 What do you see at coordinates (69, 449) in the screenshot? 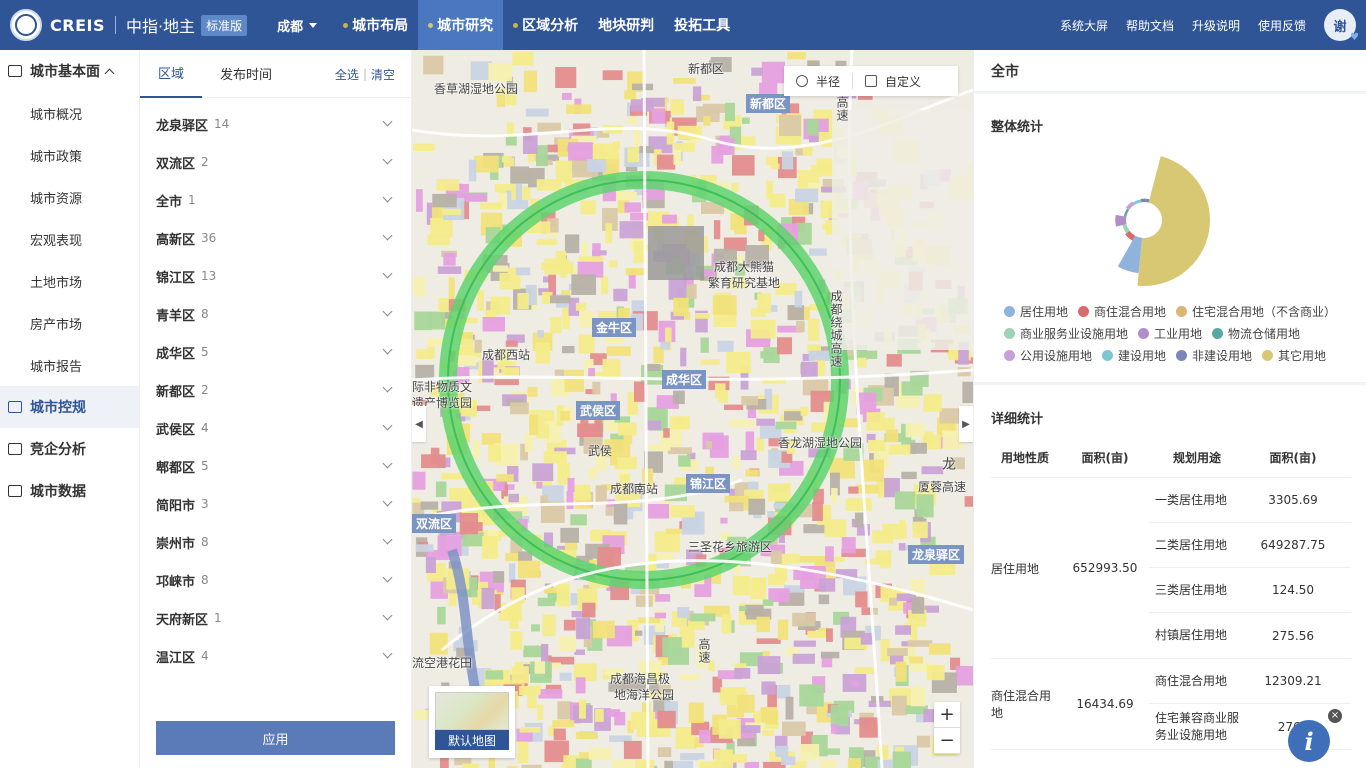
I see `sidebar-section-competitor-analysis: 竞企分析` at bounding box center [69, 449].